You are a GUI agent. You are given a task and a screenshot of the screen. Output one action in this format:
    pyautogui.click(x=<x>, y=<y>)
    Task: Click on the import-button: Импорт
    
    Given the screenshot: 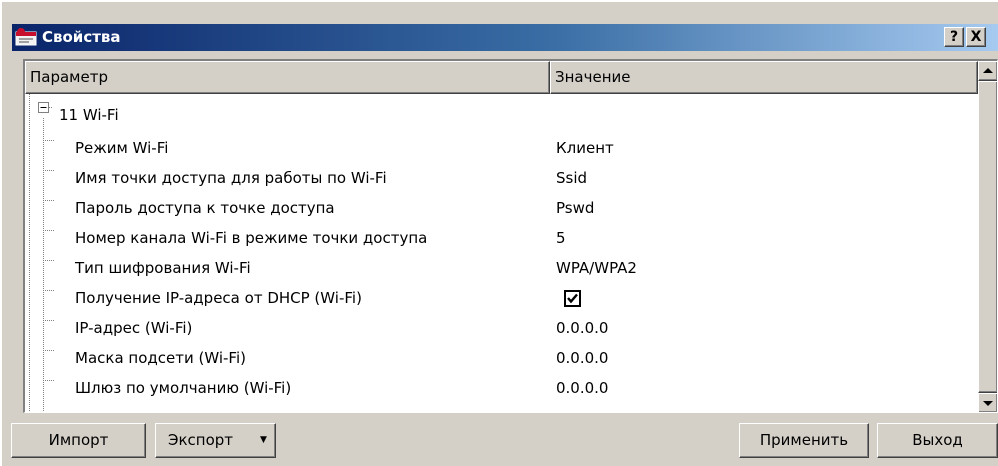 What is the action you would take?
    pyautogui.click(x=78, y=440)
    